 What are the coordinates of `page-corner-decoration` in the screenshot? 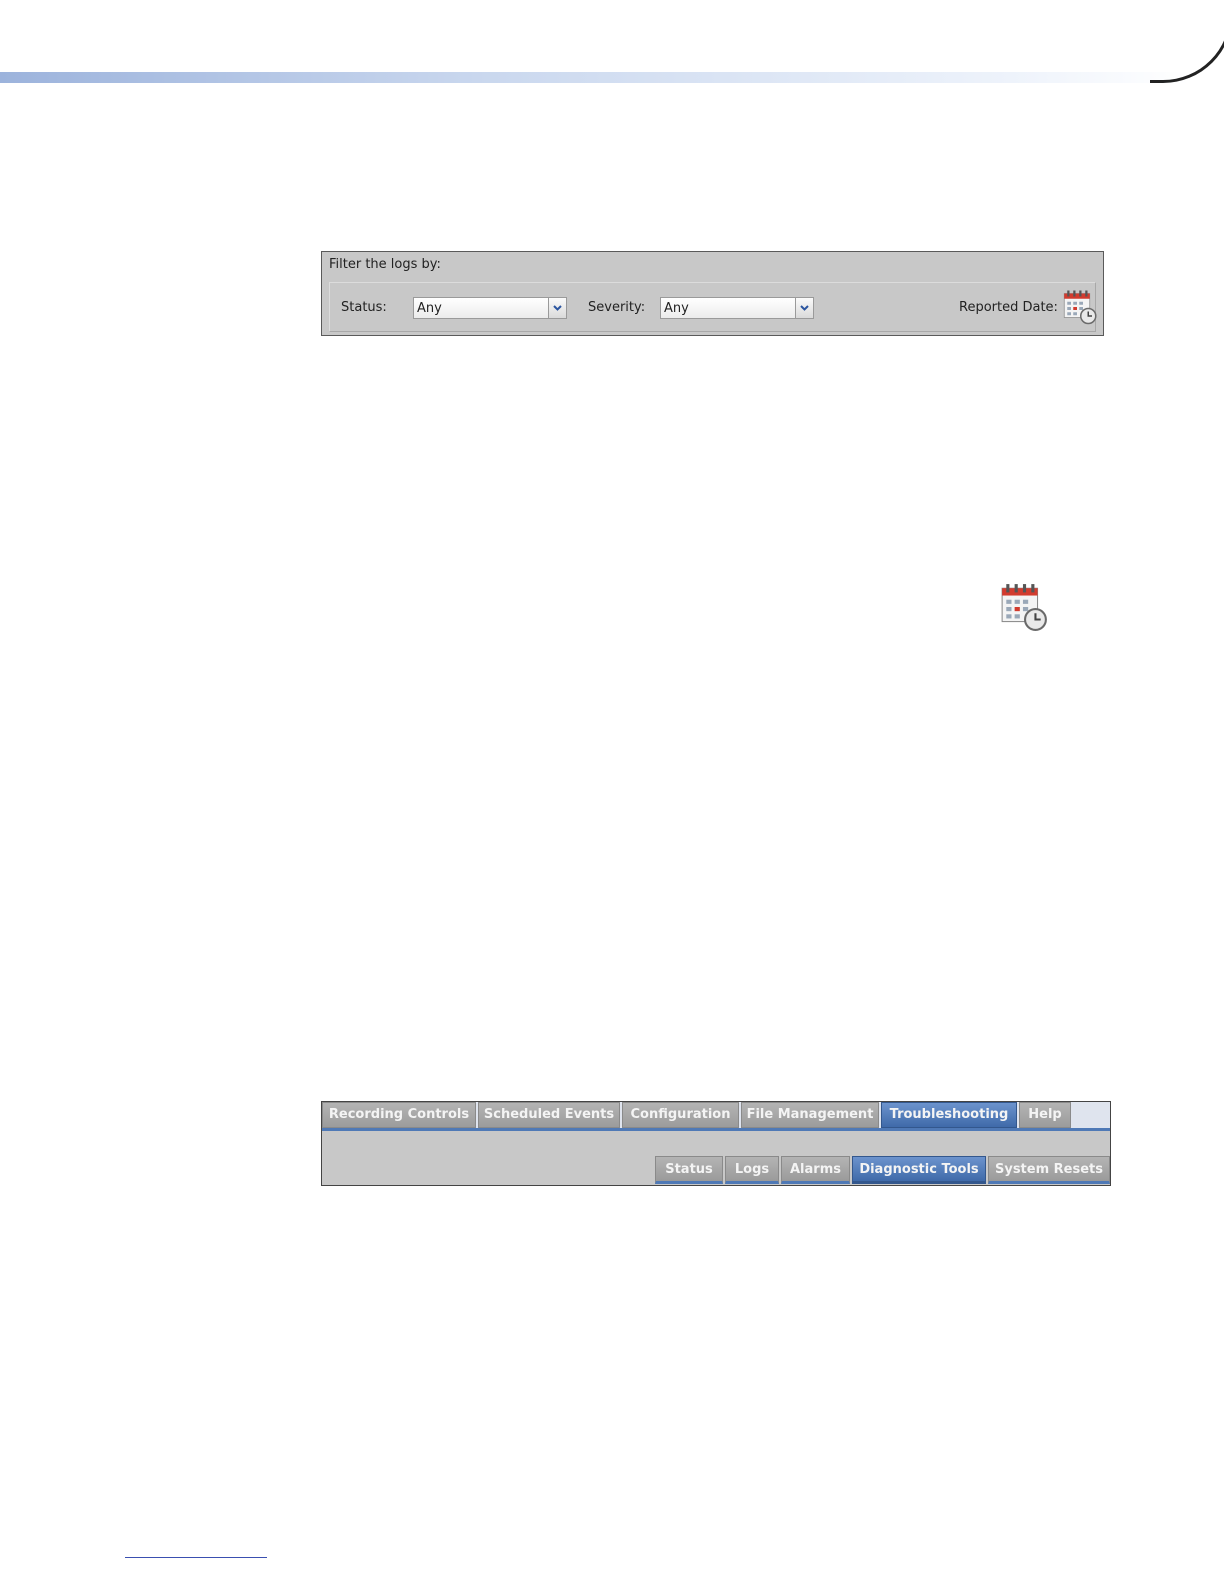 It's located at (1187, 41).